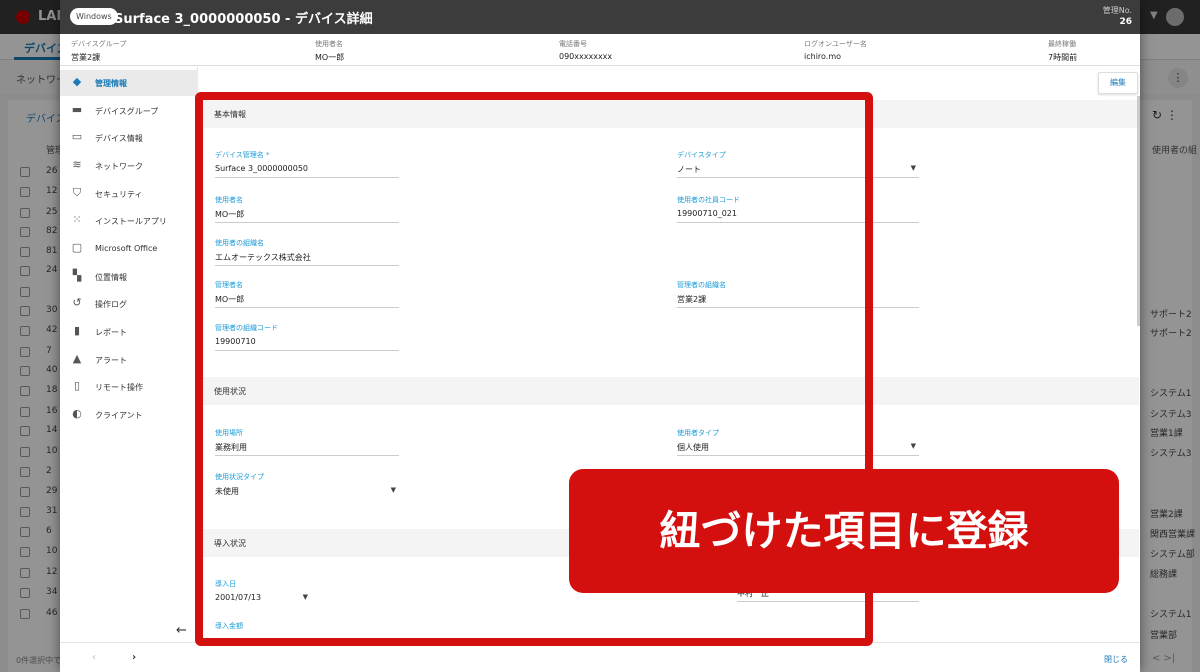 This screenshot has width=1200, height=672. I want to click on mgmt-no-label: 管理No., so click(1117, 10).